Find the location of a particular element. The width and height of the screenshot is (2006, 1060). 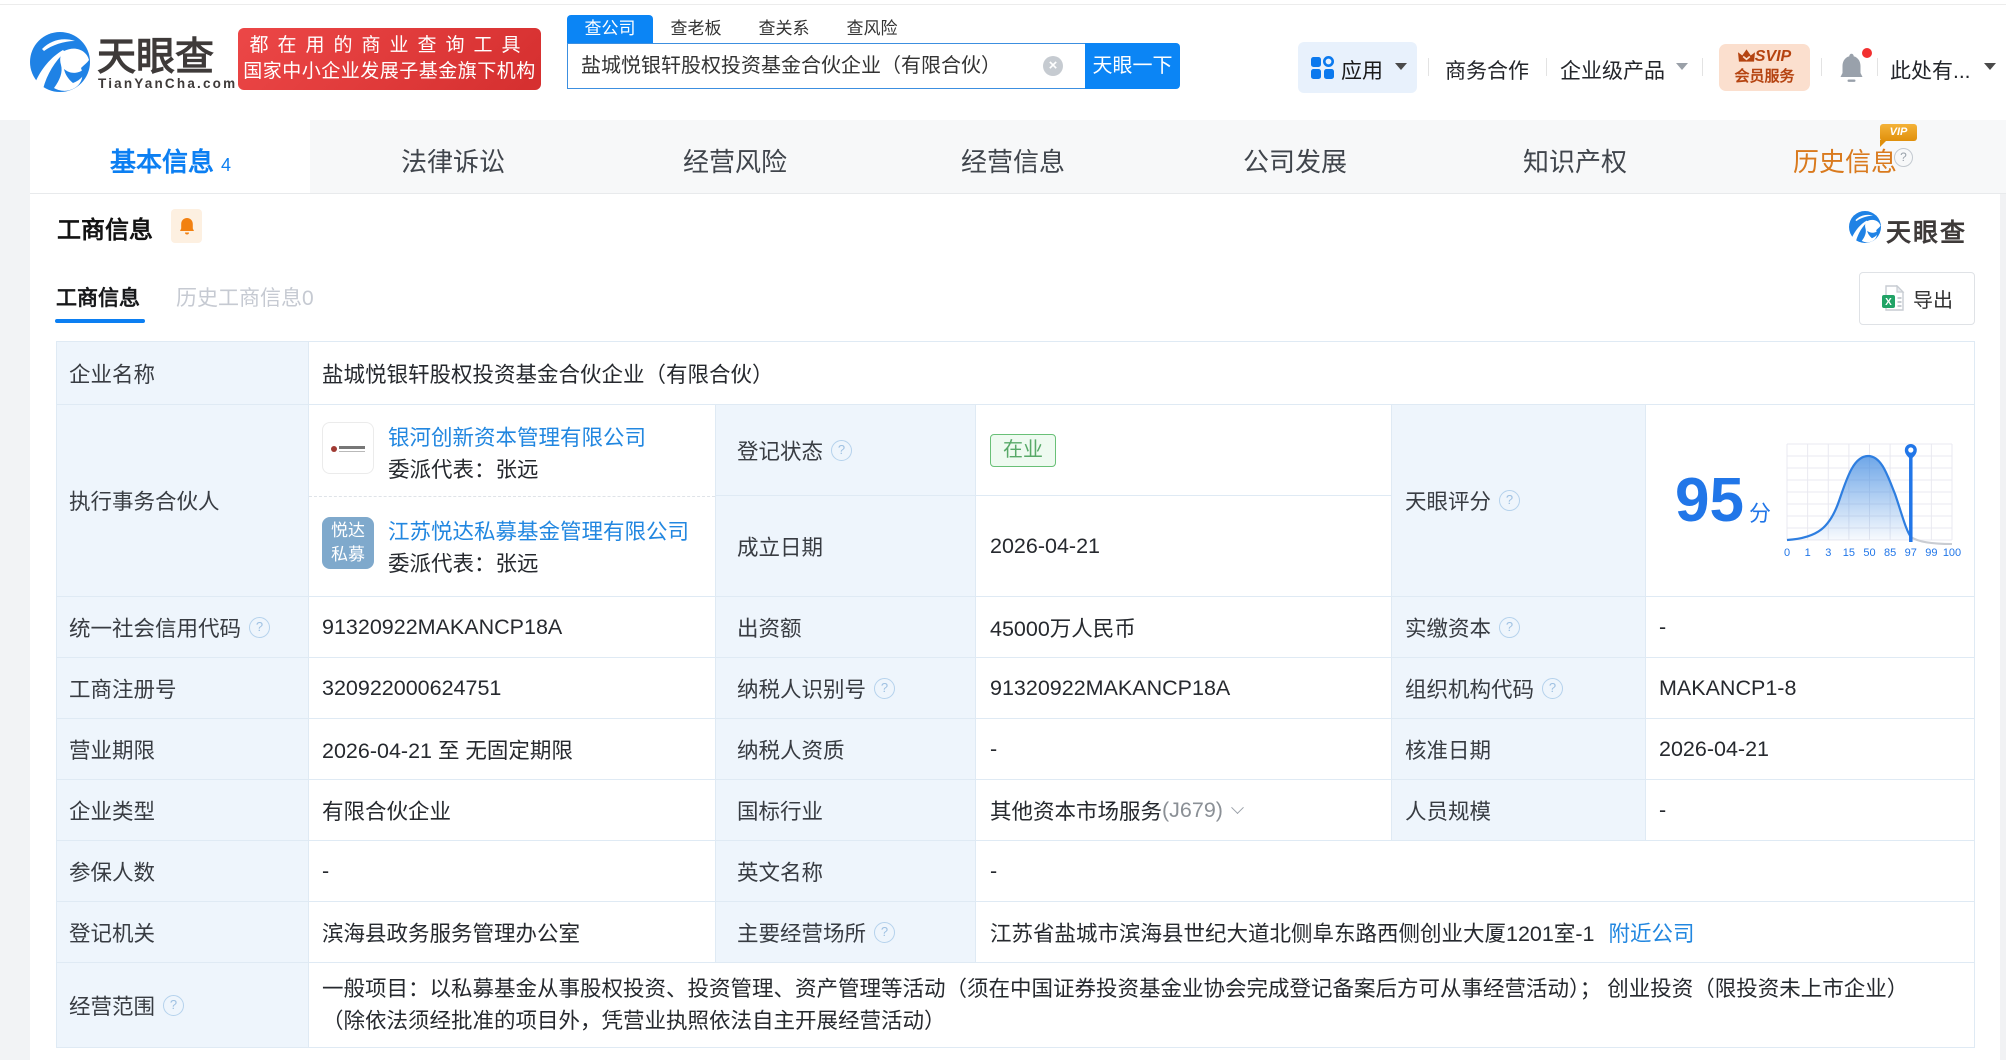

svg-text: 85 is located at coordinates (1890, 553).